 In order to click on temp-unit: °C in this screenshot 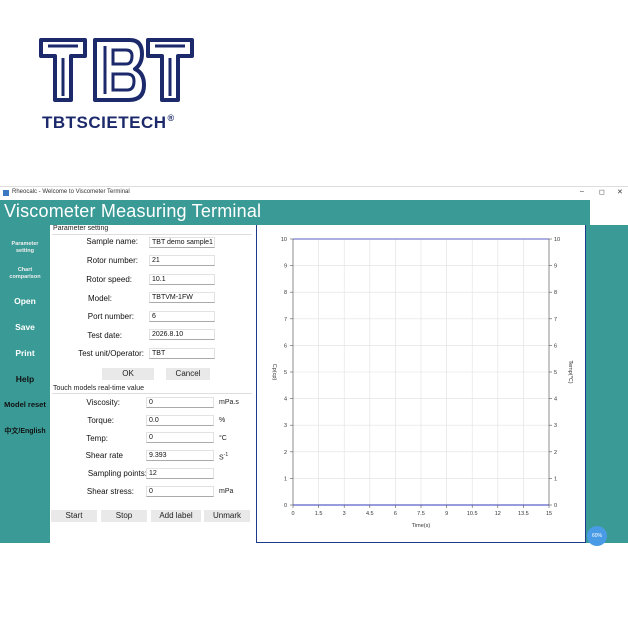, I will do `click(223, 438)`.